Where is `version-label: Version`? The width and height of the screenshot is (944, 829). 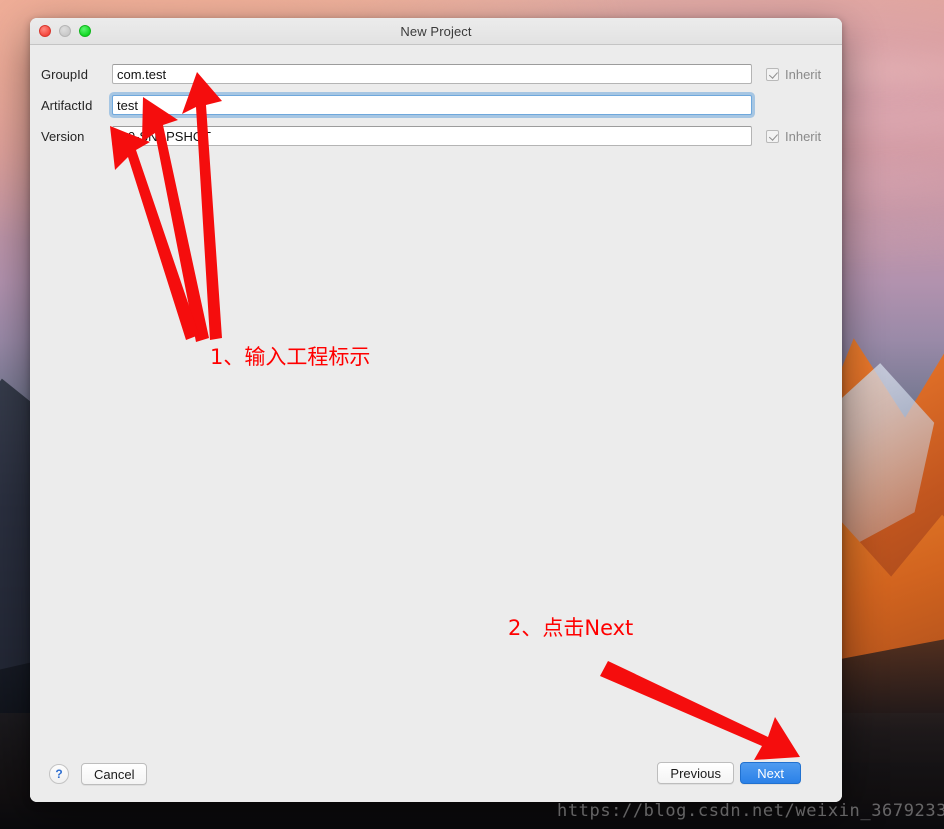 version-label: Version is located at coordinates (63, 136).